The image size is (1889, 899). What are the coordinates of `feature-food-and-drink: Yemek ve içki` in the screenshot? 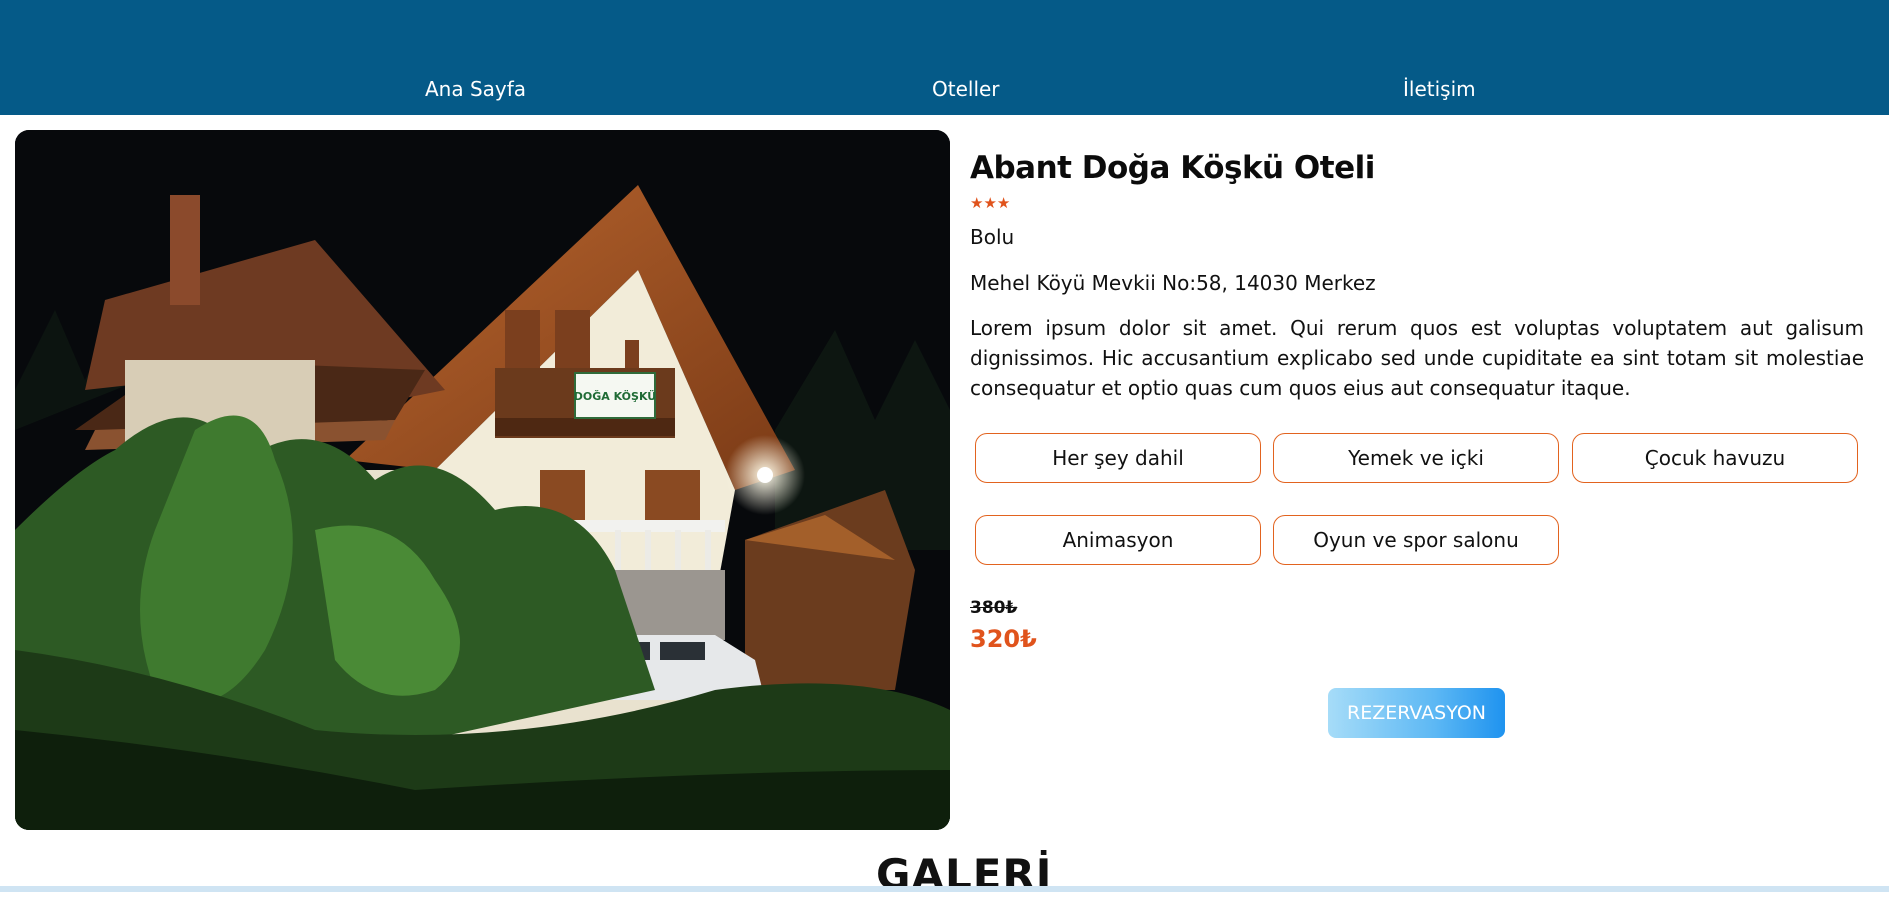 It's located at (1416, 458).